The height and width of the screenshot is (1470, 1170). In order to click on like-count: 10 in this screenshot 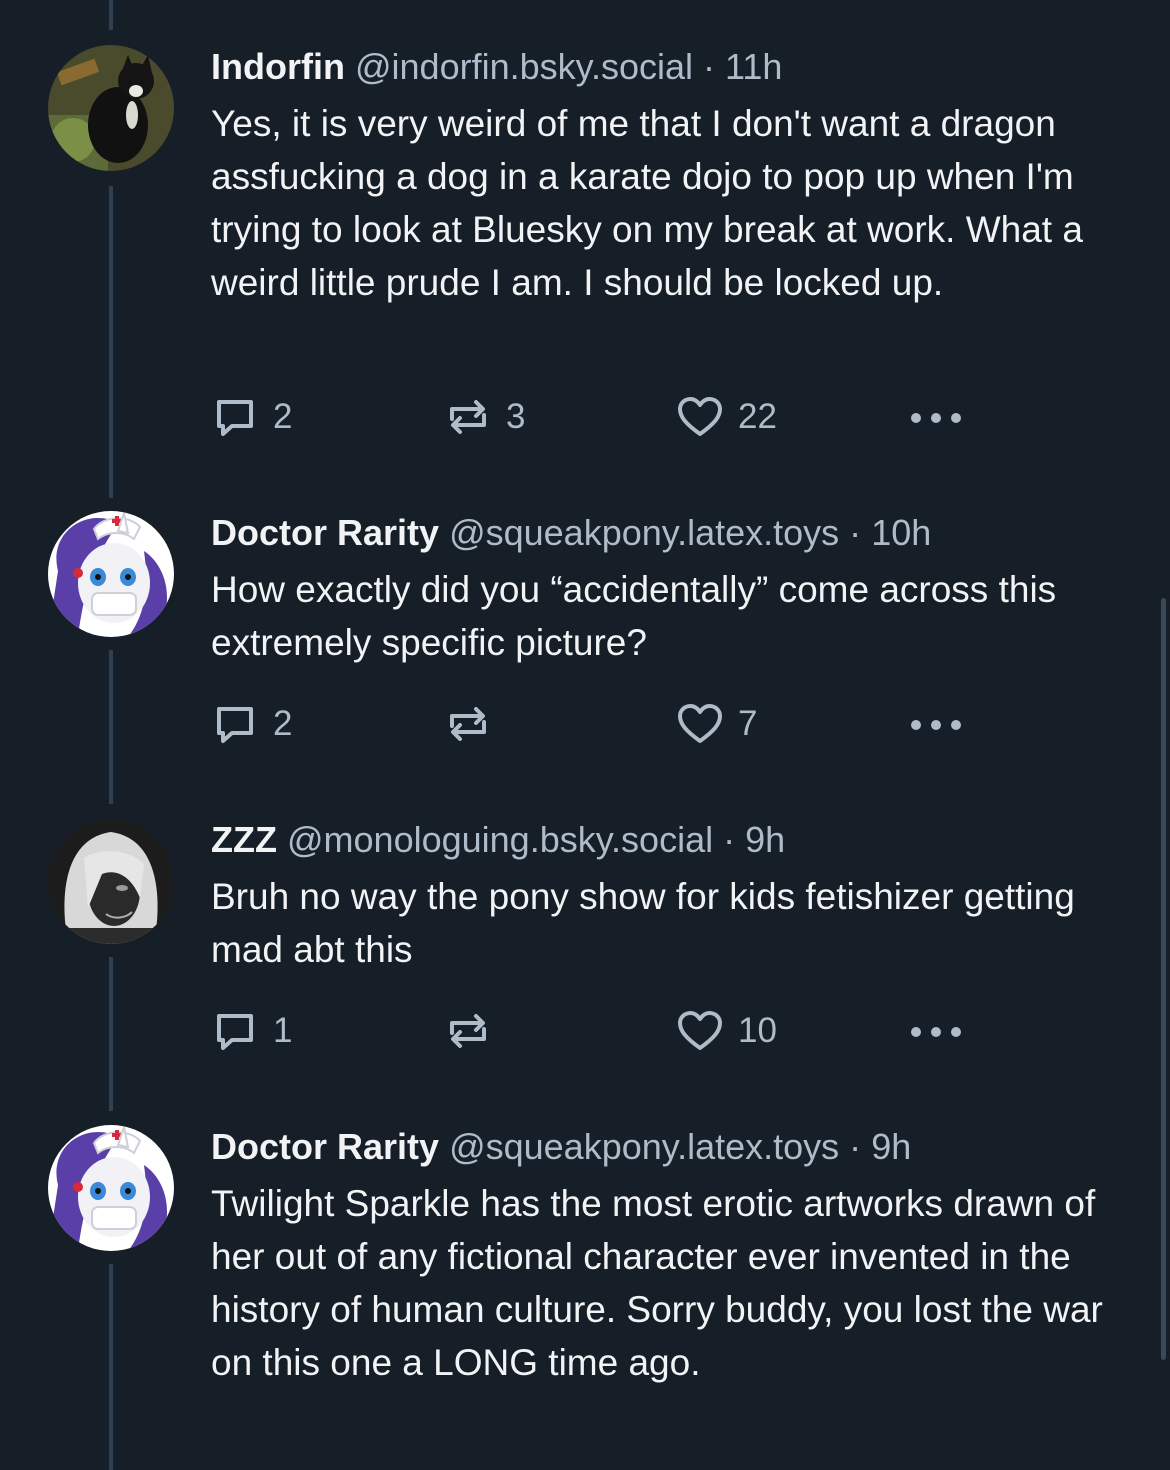, I will do `click(757, 1030)`.